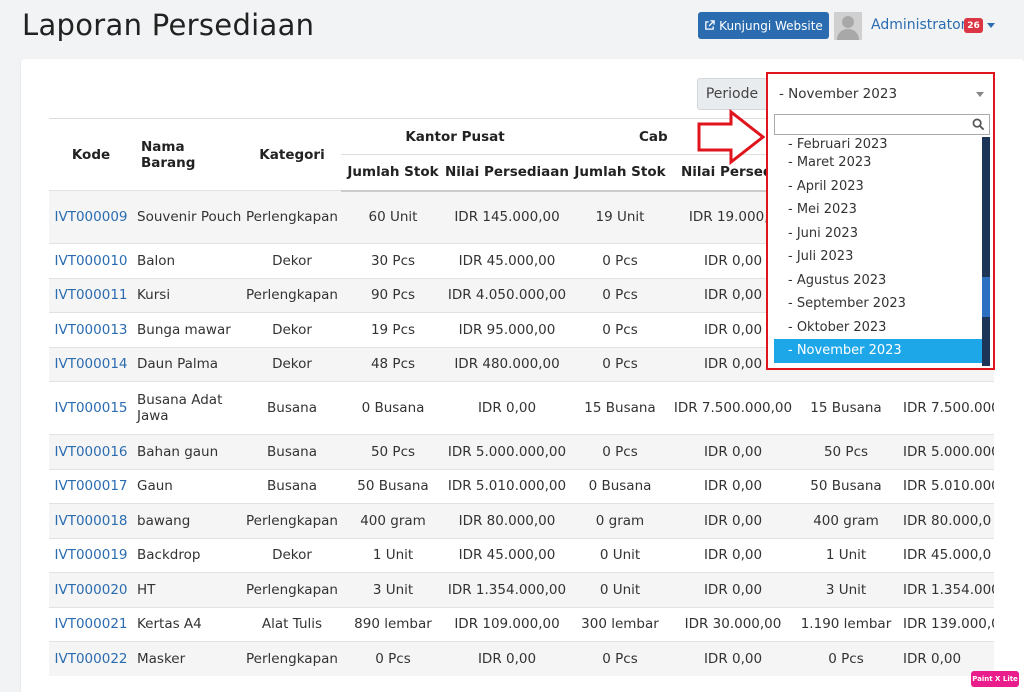  What do you see at coordinates (393, 408) in the screenshot?
I see `row-stok-pusat: 0 Busana` at bounding box center [393, 408].